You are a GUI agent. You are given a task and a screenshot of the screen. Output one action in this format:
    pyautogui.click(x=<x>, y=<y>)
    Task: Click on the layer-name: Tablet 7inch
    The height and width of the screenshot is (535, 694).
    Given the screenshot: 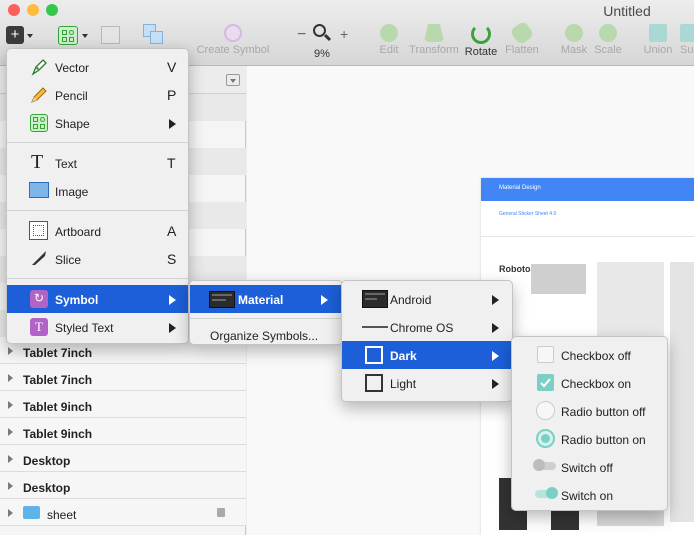 What is the action you would take?
    pyautogui.click(x=58, y=380)
    